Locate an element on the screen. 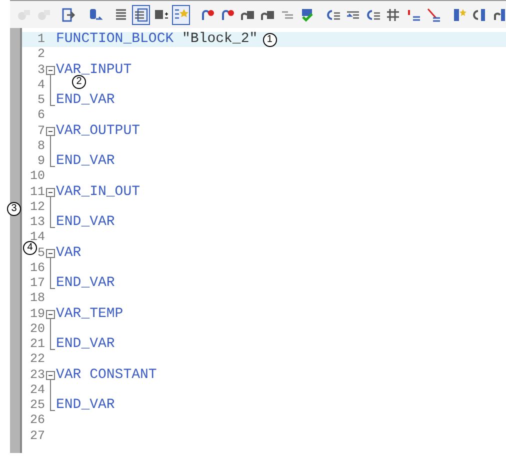  doc-arrow-icon is located at coordinates (69, 14).